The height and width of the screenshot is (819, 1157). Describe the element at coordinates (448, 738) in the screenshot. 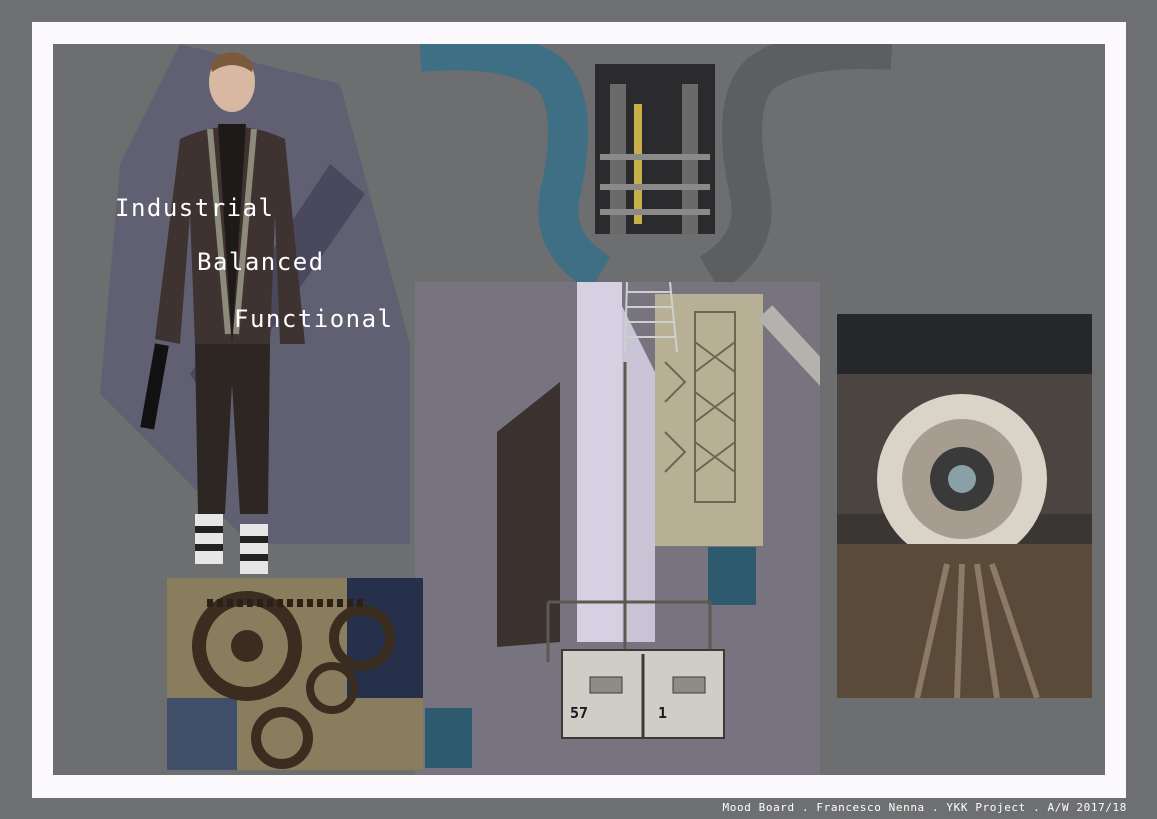

I see `teal-accent-square` at that location.